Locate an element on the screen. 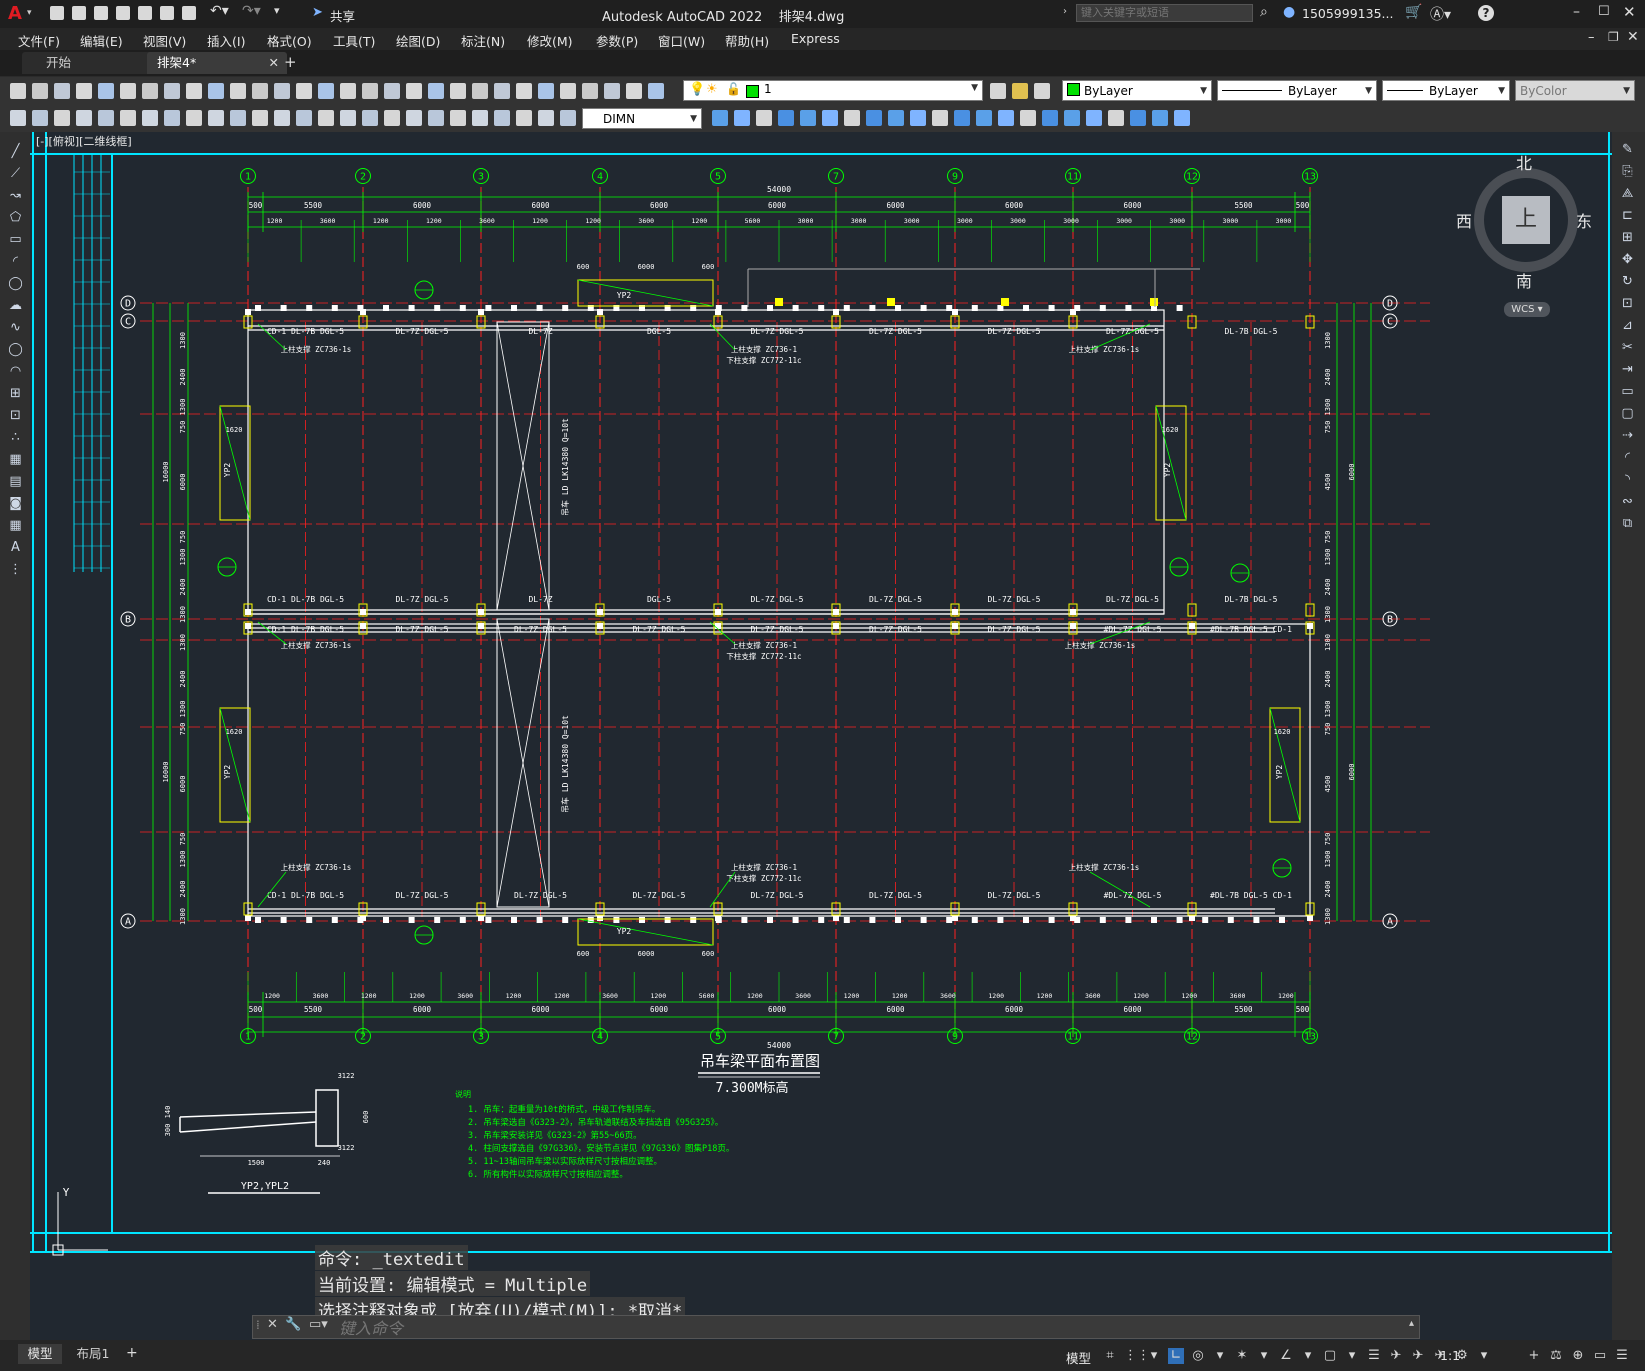 Image resolution: width=1645 pixels, height=1371 pixels. command-close-icon: ✕ is located at coordinates (272, 1324).